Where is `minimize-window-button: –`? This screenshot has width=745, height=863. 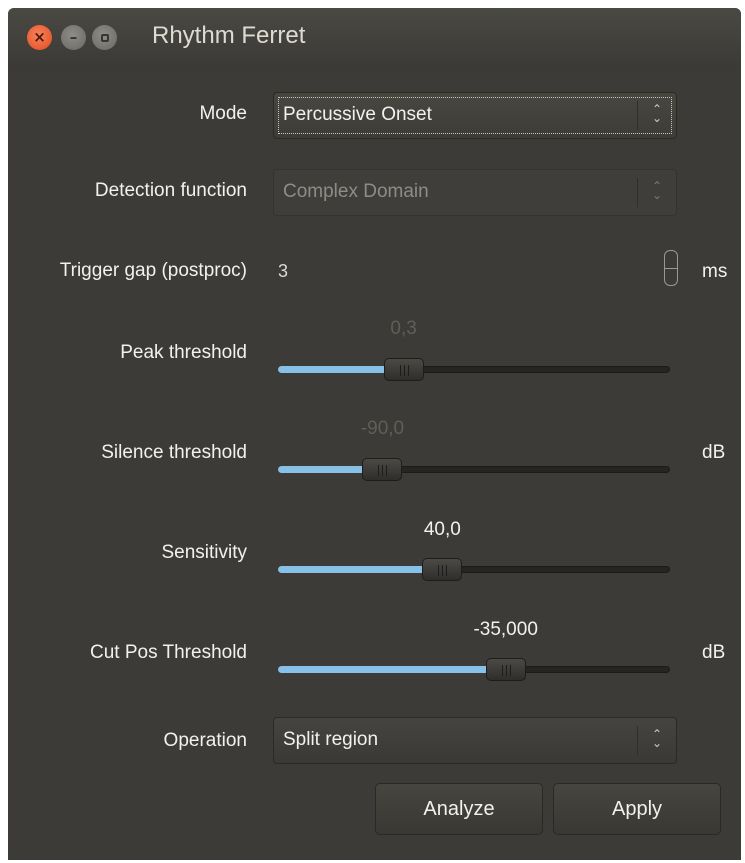
minimize-window-button: – is located at coordinates (73, 37).